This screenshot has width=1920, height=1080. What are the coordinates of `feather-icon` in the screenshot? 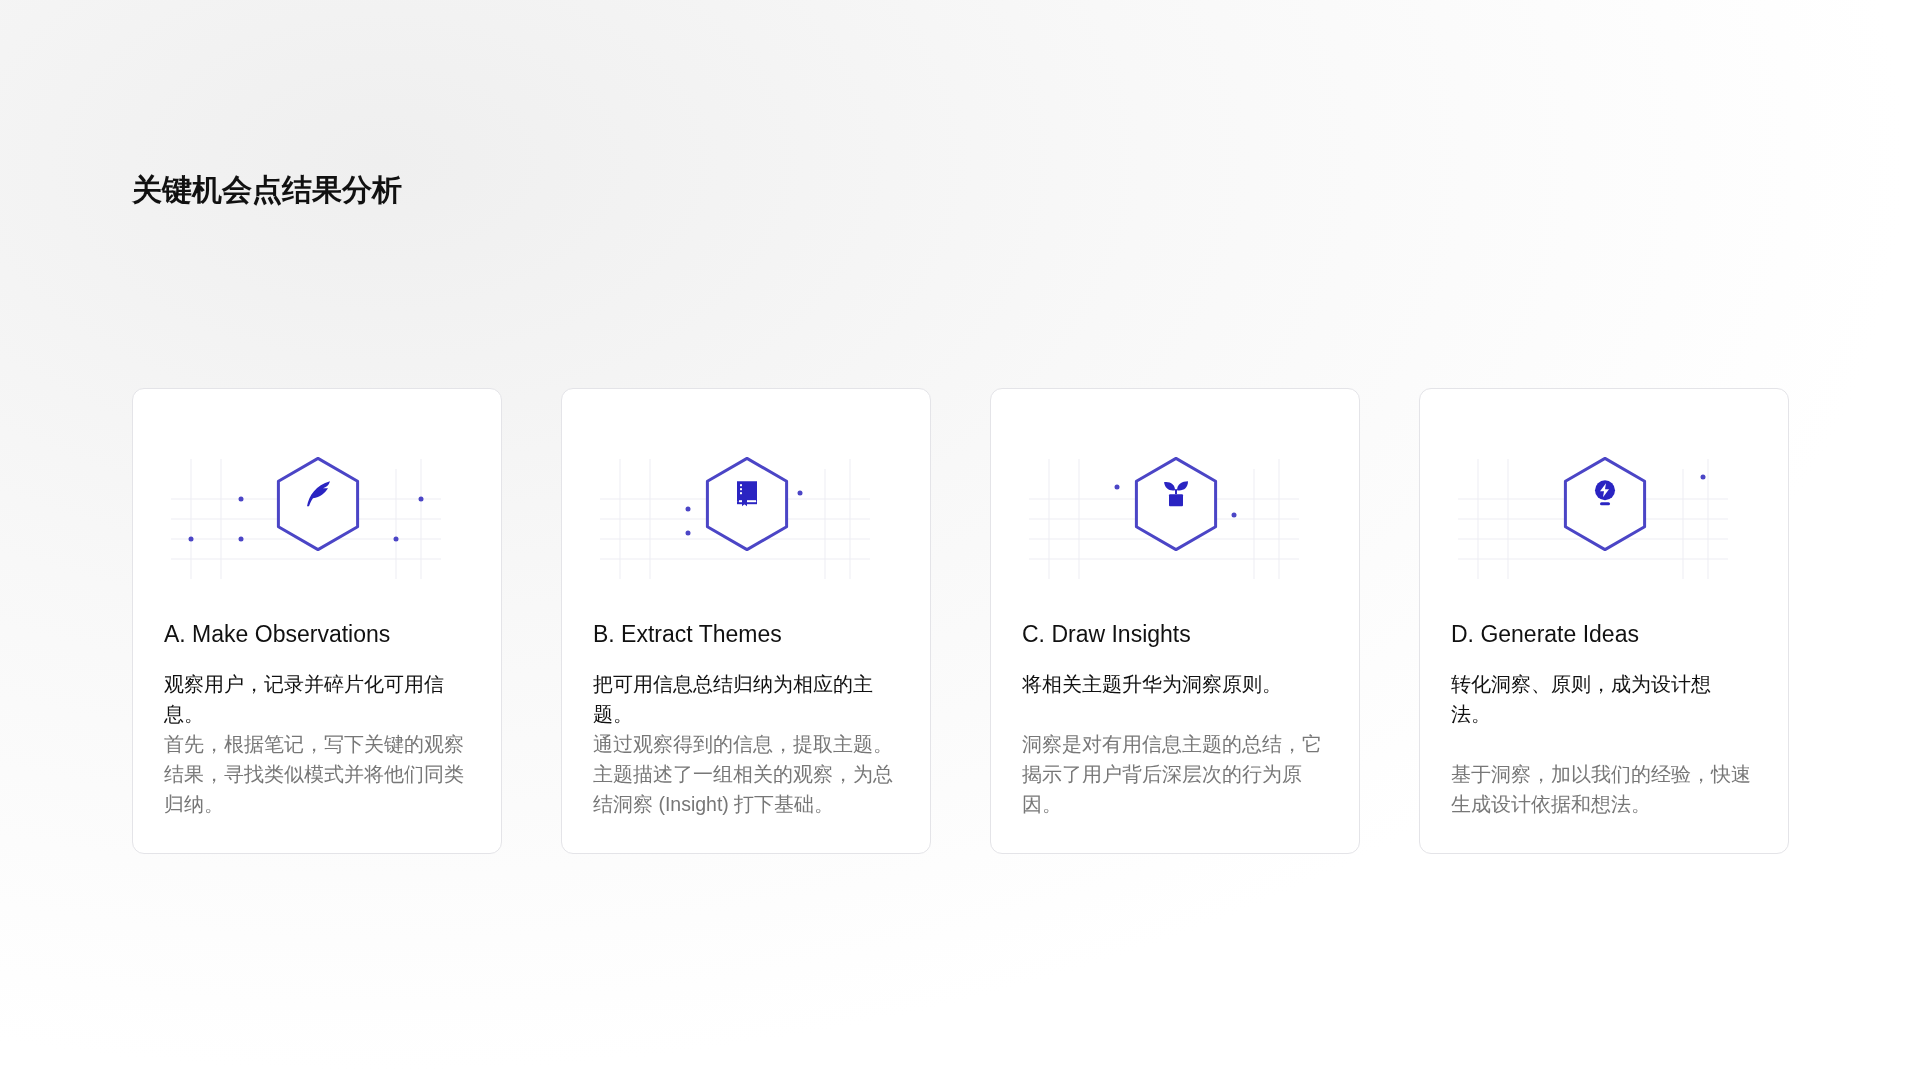 It's located at (318, 493).